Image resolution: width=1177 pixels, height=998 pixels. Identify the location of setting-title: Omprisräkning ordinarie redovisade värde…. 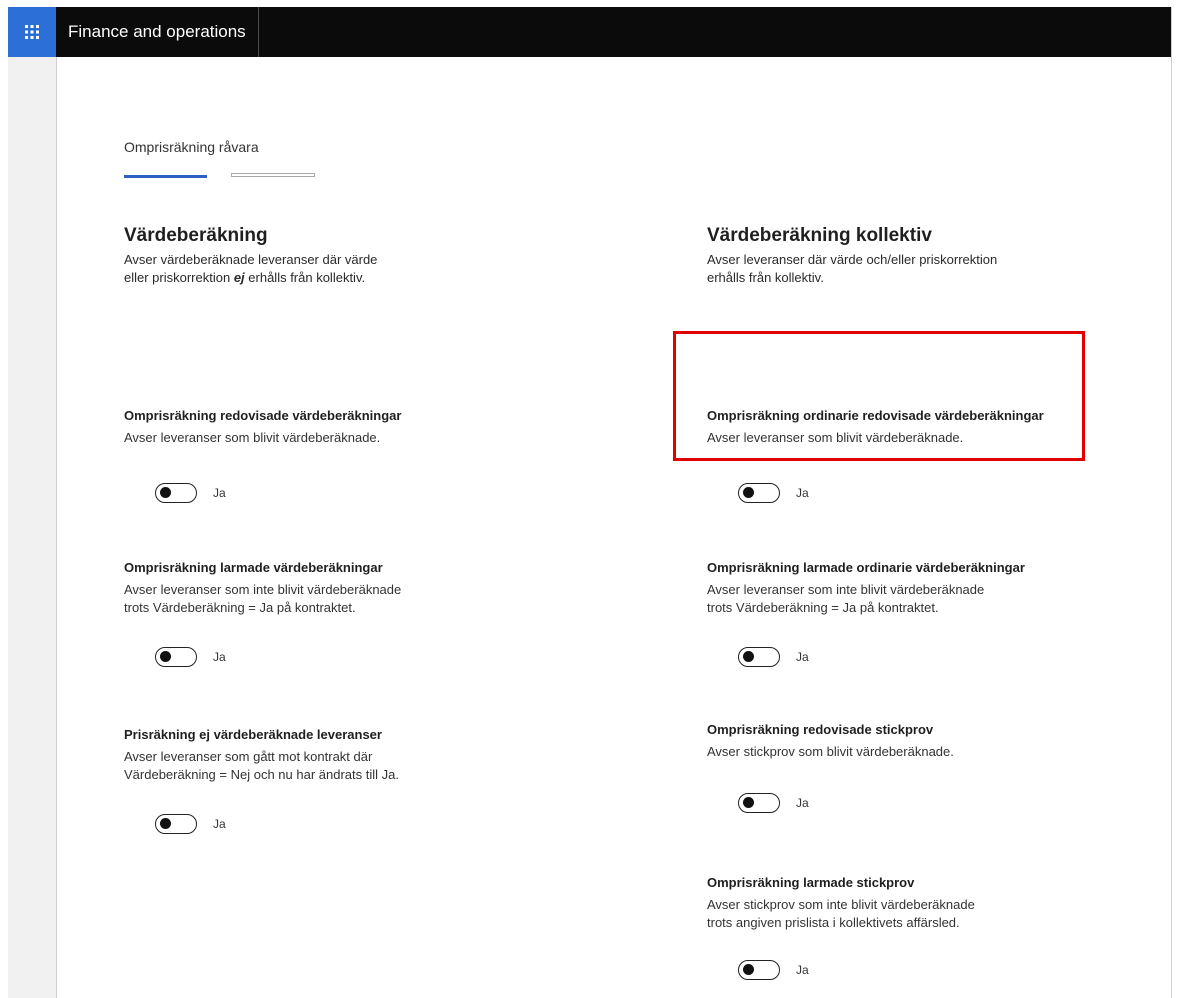
(875, 415).